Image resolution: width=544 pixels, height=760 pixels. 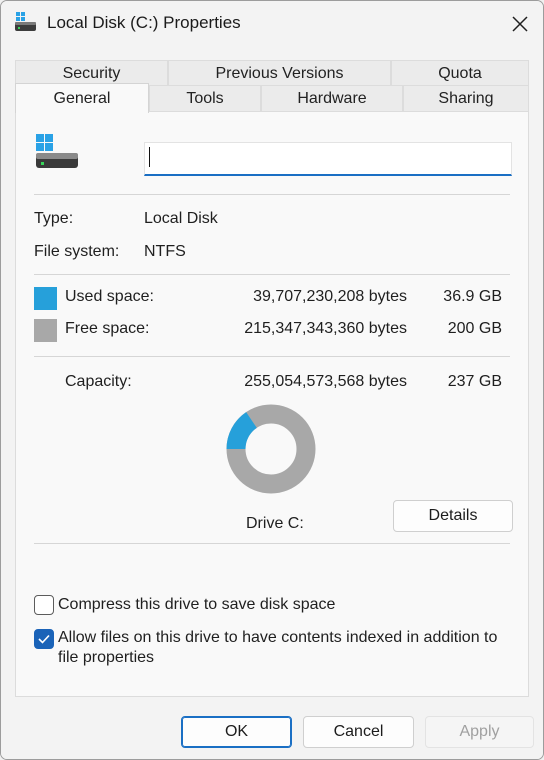 I want to click on file-system-value: NTFS, so click(x=165, y=251).